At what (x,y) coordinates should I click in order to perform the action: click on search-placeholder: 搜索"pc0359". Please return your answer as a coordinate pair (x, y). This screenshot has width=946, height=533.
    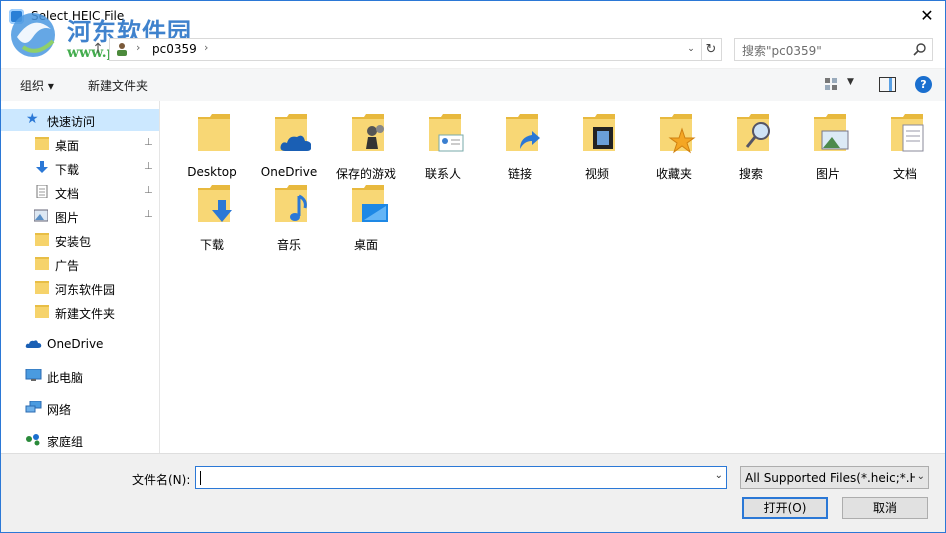
    Looking at the image, I should click on (782, 51).